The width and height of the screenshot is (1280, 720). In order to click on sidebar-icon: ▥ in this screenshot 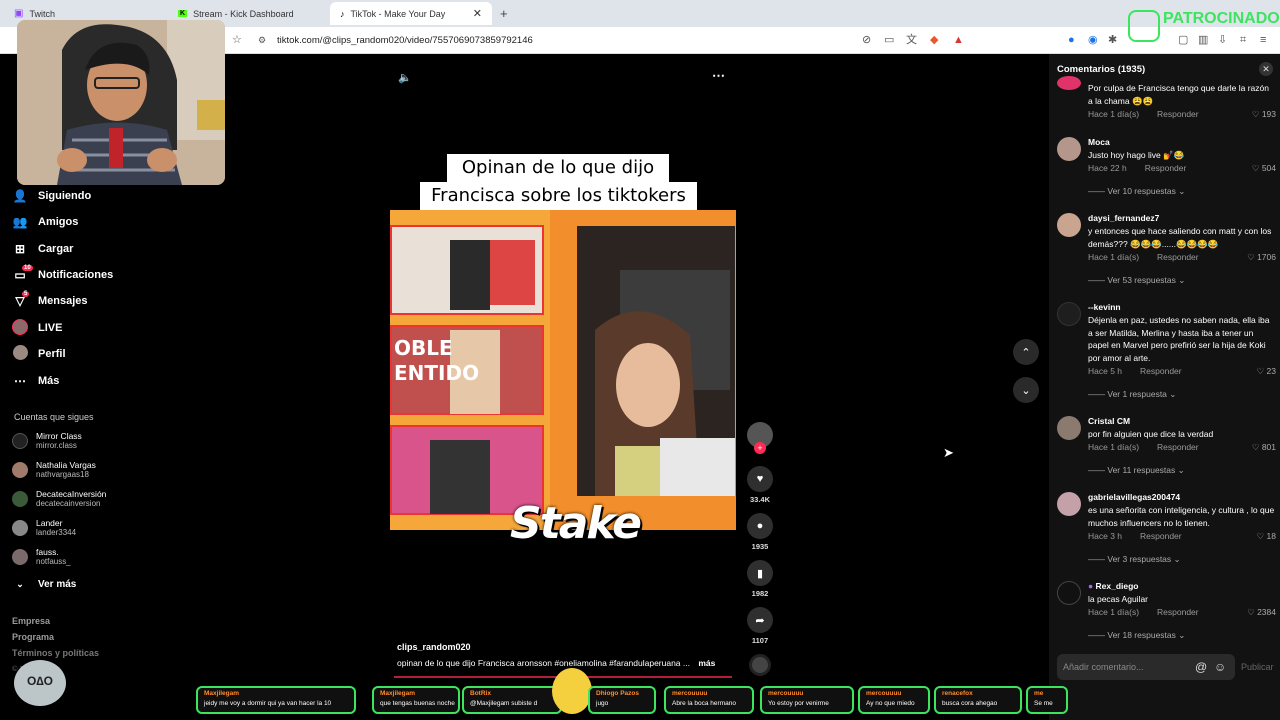, I will do `click(1203, 40)`.